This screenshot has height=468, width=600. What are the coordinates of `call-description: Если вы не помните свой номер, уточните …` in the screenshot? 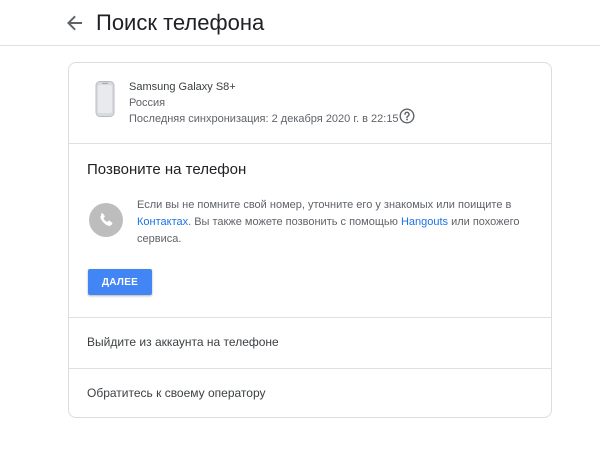 It's located at (332, 222).